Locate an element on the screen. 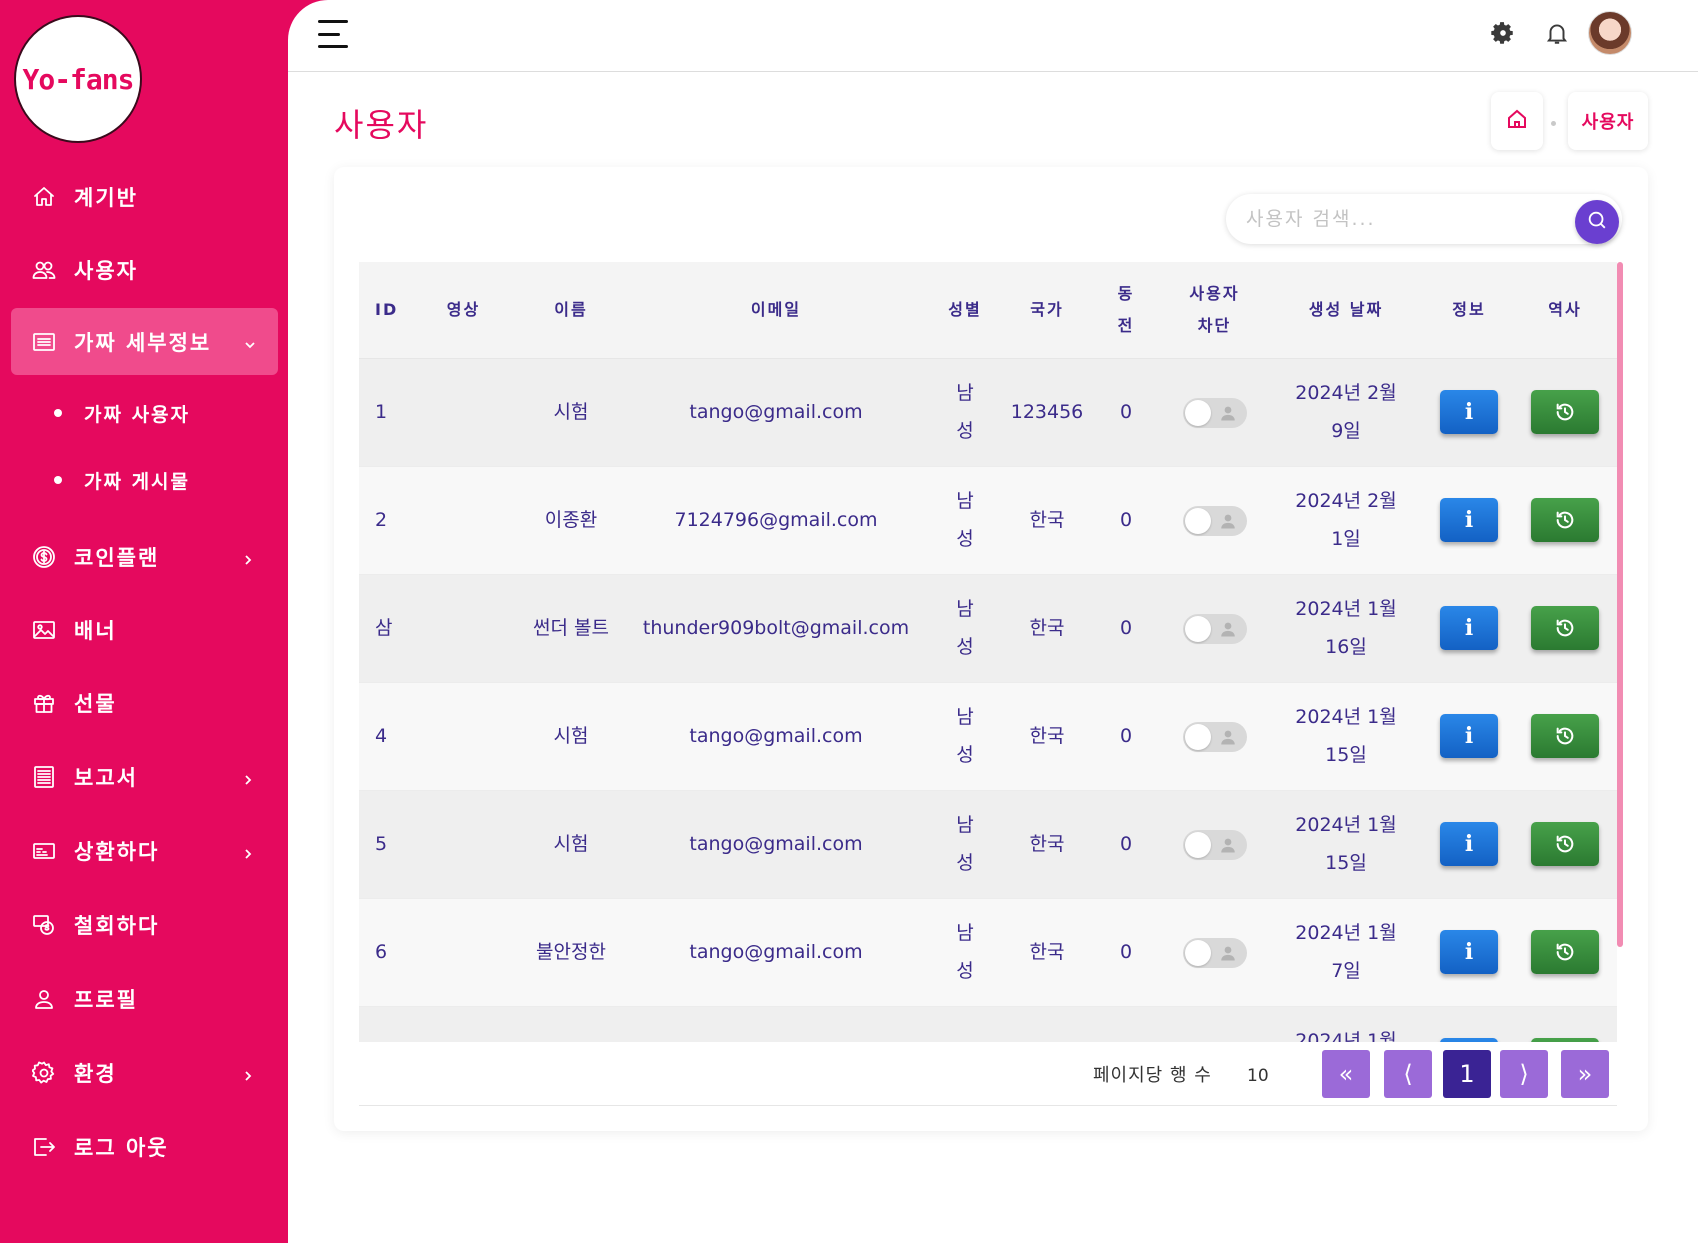  cell-id: 2 is located at coordinates (385, 520).